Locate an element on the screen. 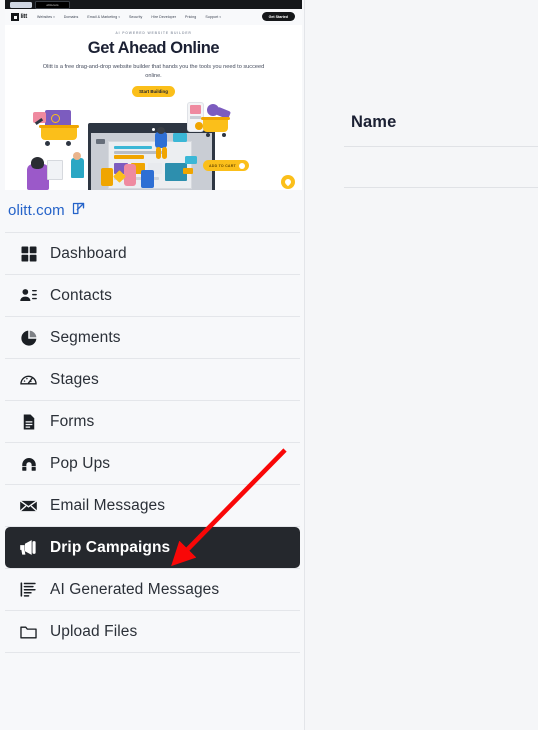 Image resolution: width=538 pixels, height=730 pixels. sidebar-item-label: Dashboard is located at coordinates (88, 253).